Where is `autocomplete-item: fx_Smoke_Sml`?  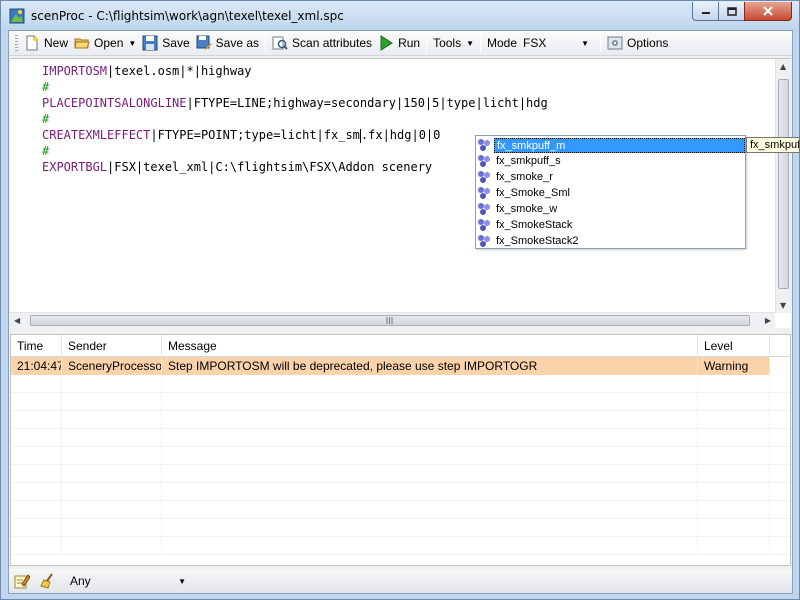
autocomplete-item: fx_Smoke_Sml is located at coordinates (610, 193).